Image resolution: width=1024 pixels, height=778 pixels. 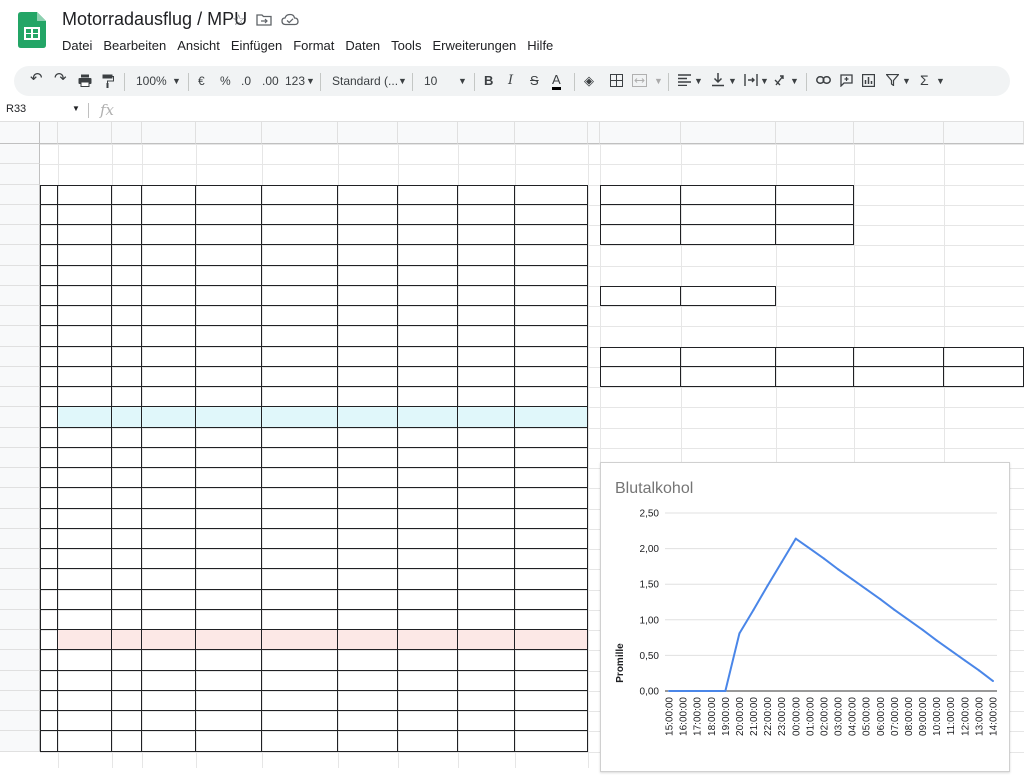 I want to click on document-title: Motorradausflug / MPU, so click(x=154, y=19).